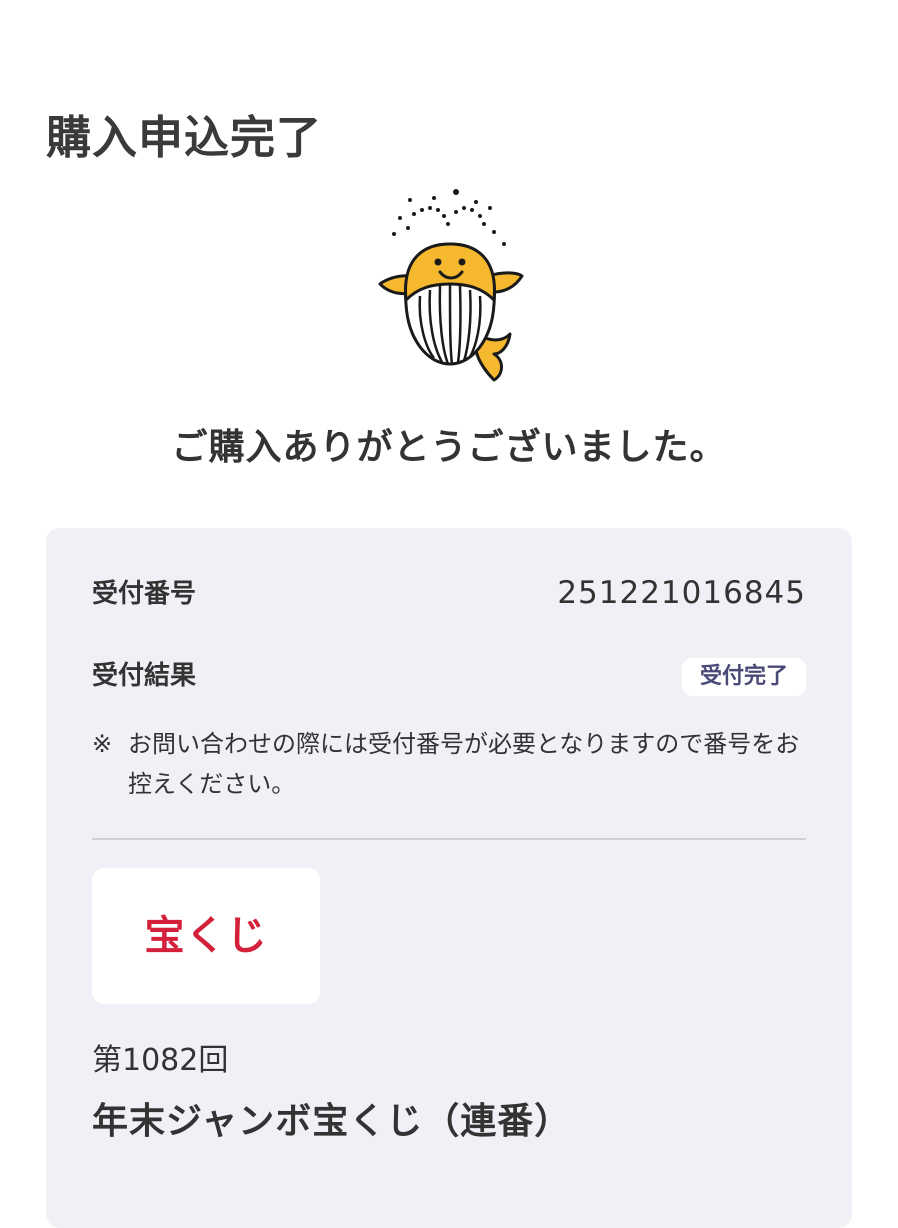 This screenshot has width=898, height=1228. I want to click on page-title: 購入申込完了, so click(184, 137).